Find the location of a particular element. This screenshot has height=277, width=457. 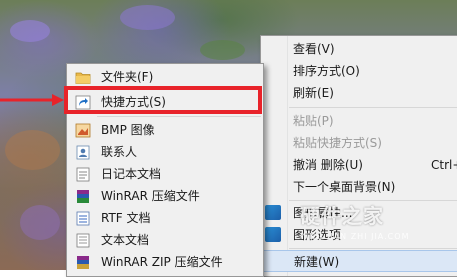

submenu-item-contact: 联系人 is located at coordinates (165, 152).